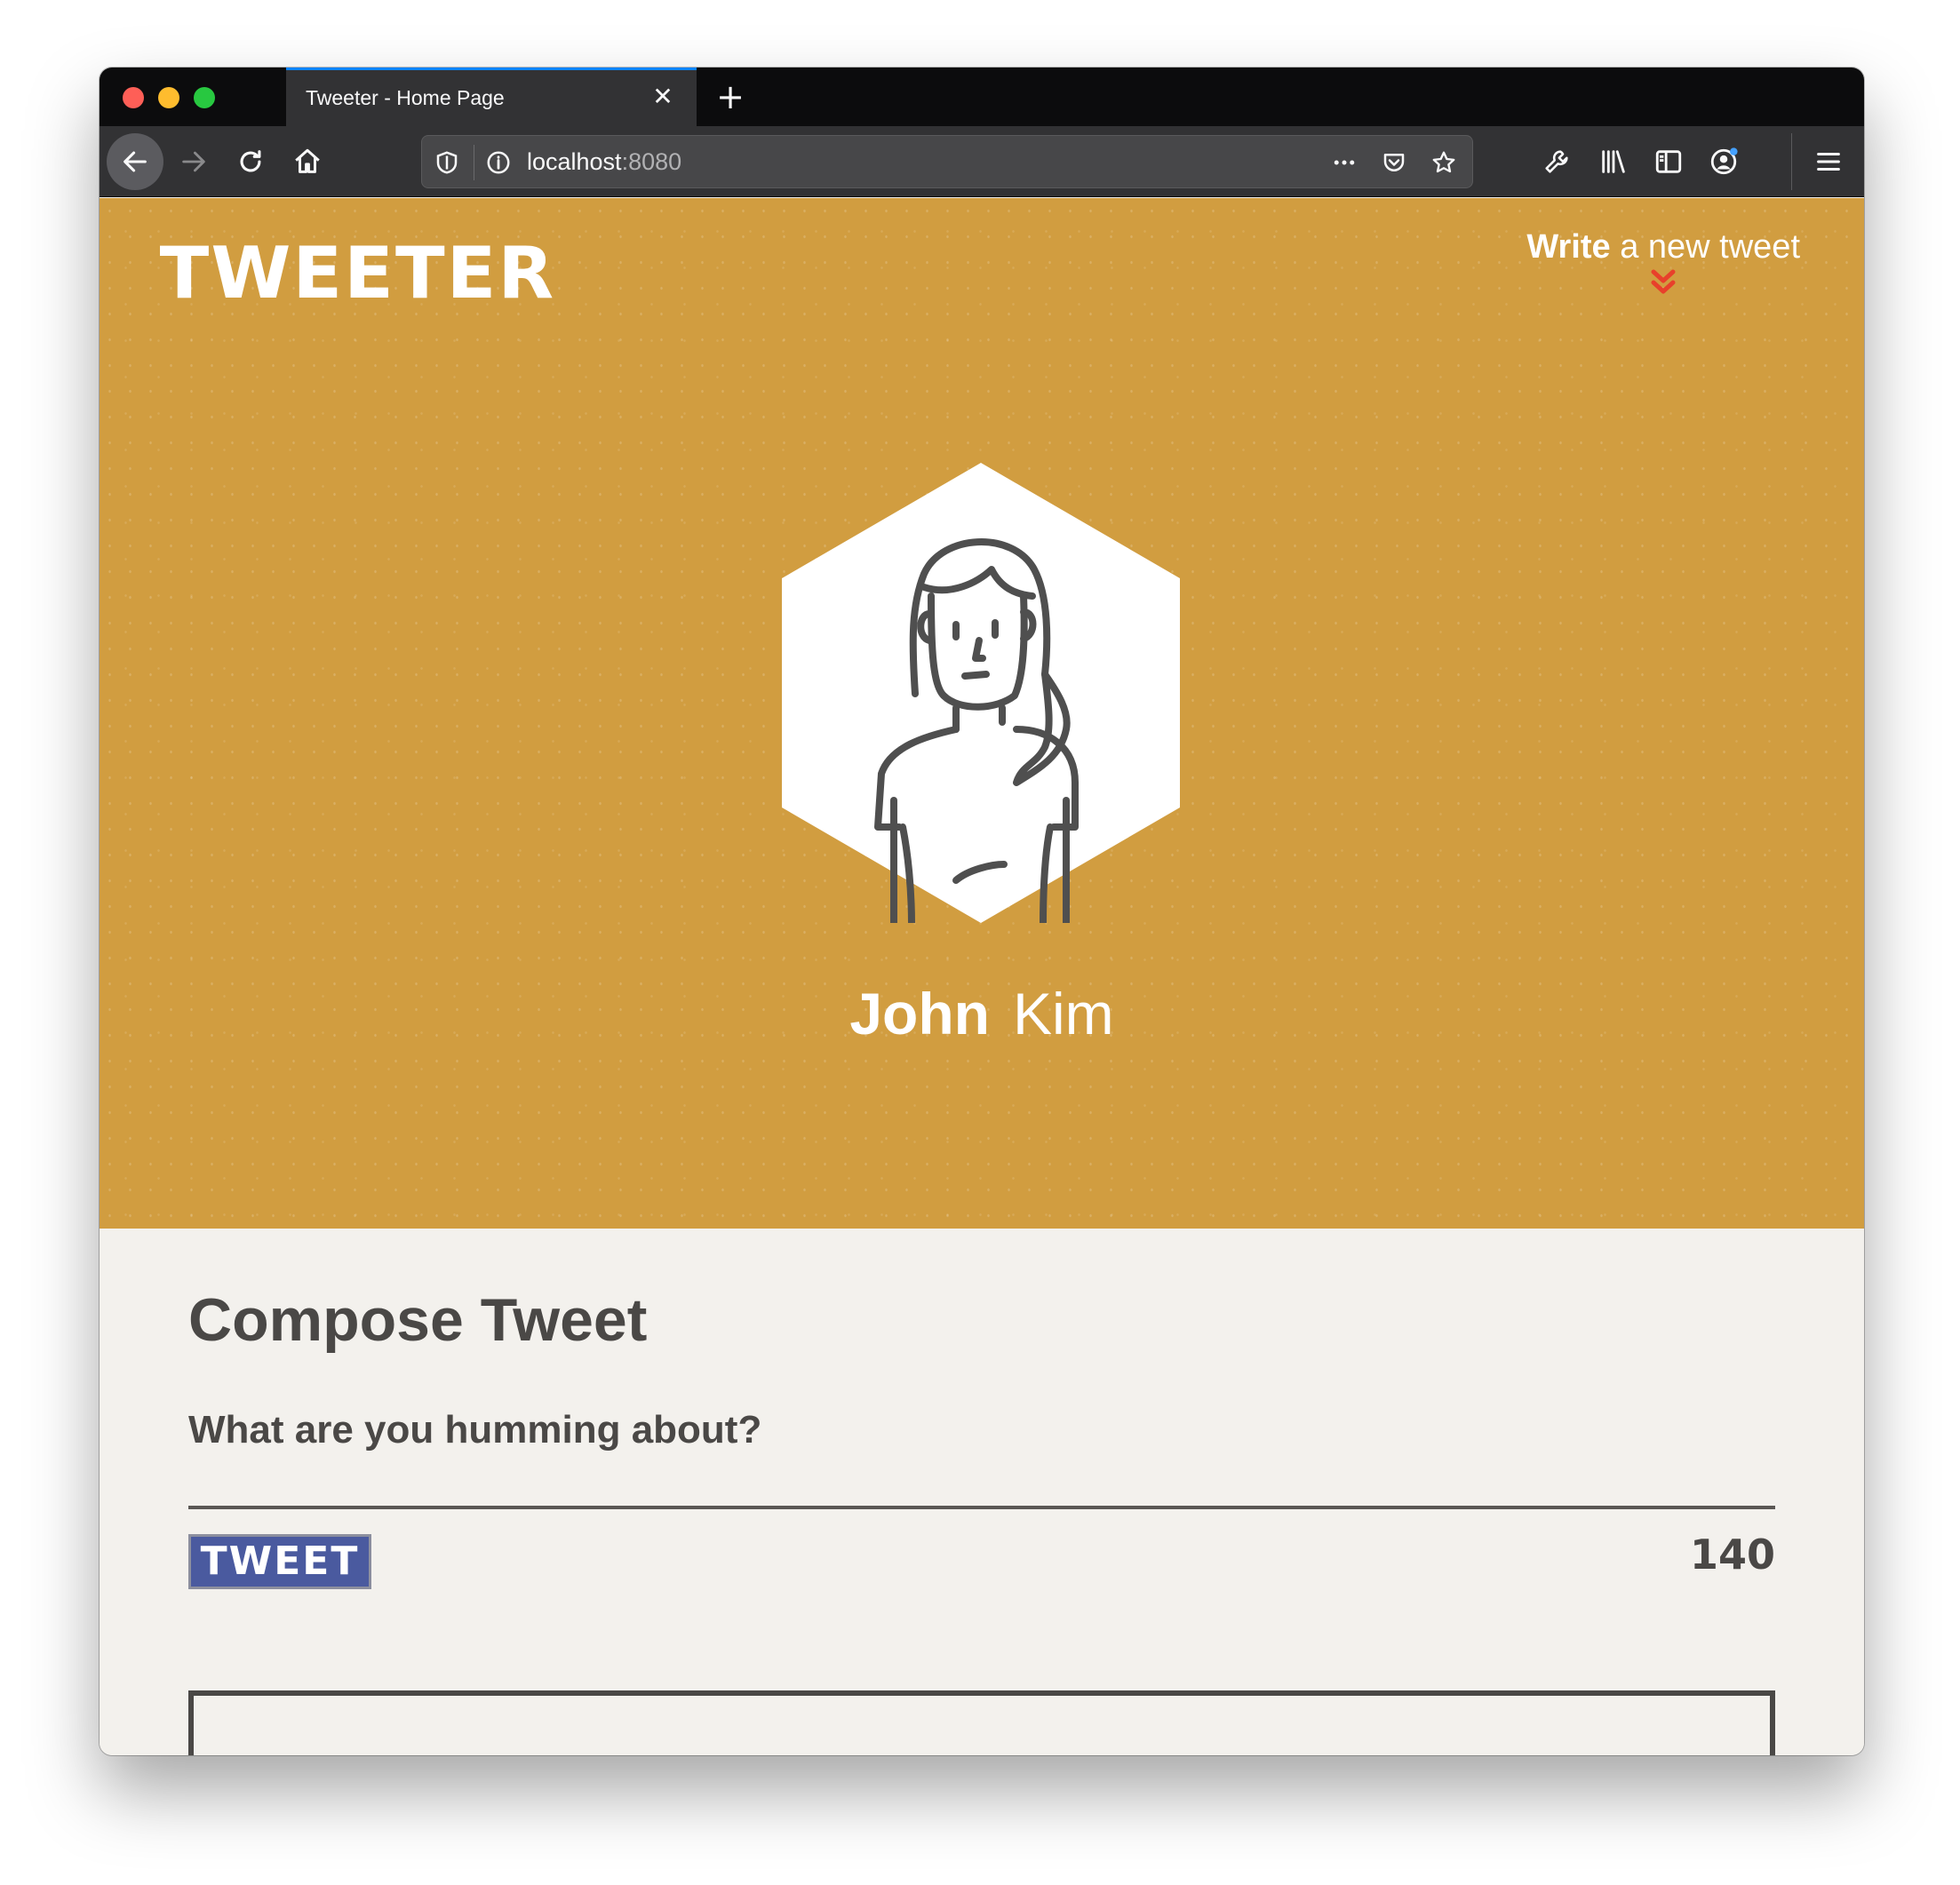 The width and height of the screenshot is (1960, 1885). I want to click on sidebar-icon, so click(1669, 161).